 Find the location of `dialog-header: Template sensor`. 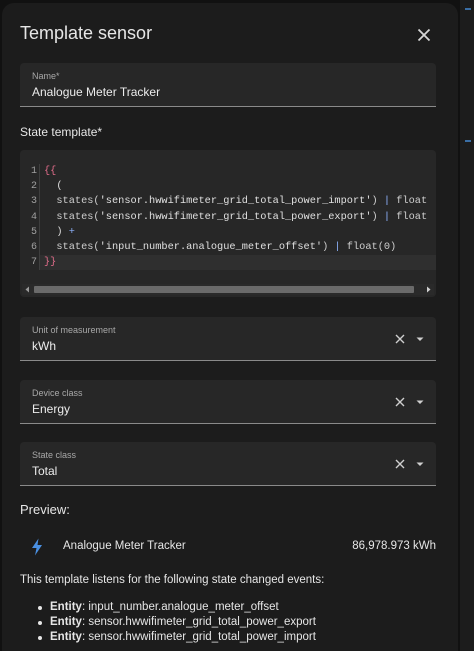

dialog-header: Template sensor is located at coordinates (230, 32).